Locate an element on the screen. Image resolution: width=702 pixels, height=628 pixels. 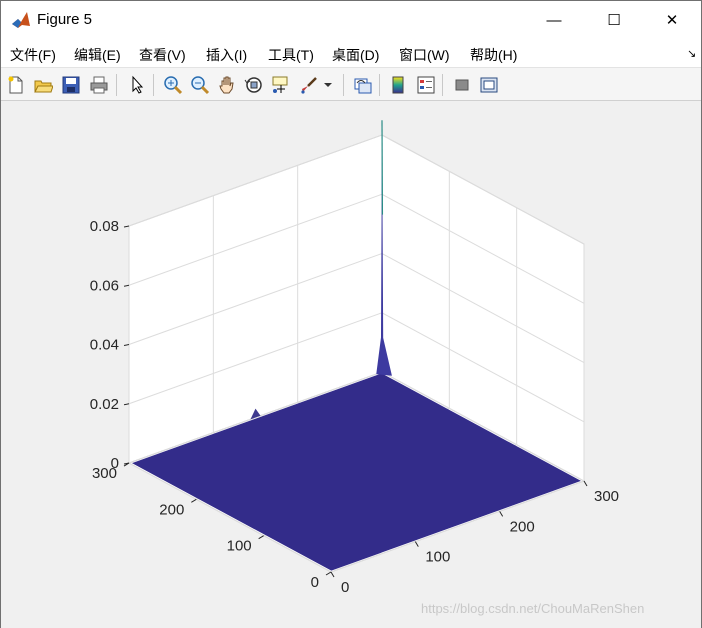
data-cursor-button is located at coordinates (281, 85).